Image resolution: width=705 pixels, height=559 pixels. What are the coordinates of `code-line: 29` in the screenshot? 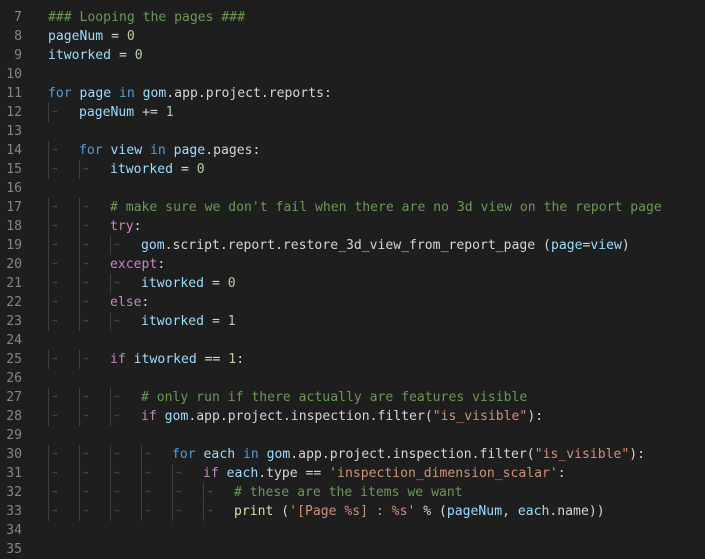 It's located at (352, 435).